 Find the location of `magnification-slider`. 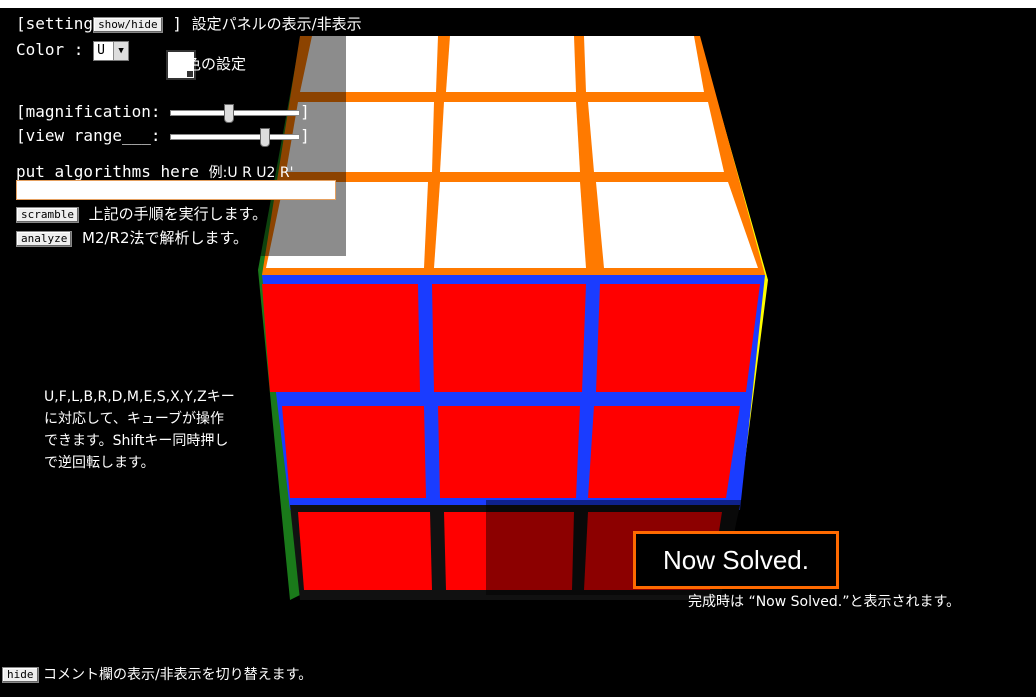

magnification-slider is located at coordinates (235, 113).